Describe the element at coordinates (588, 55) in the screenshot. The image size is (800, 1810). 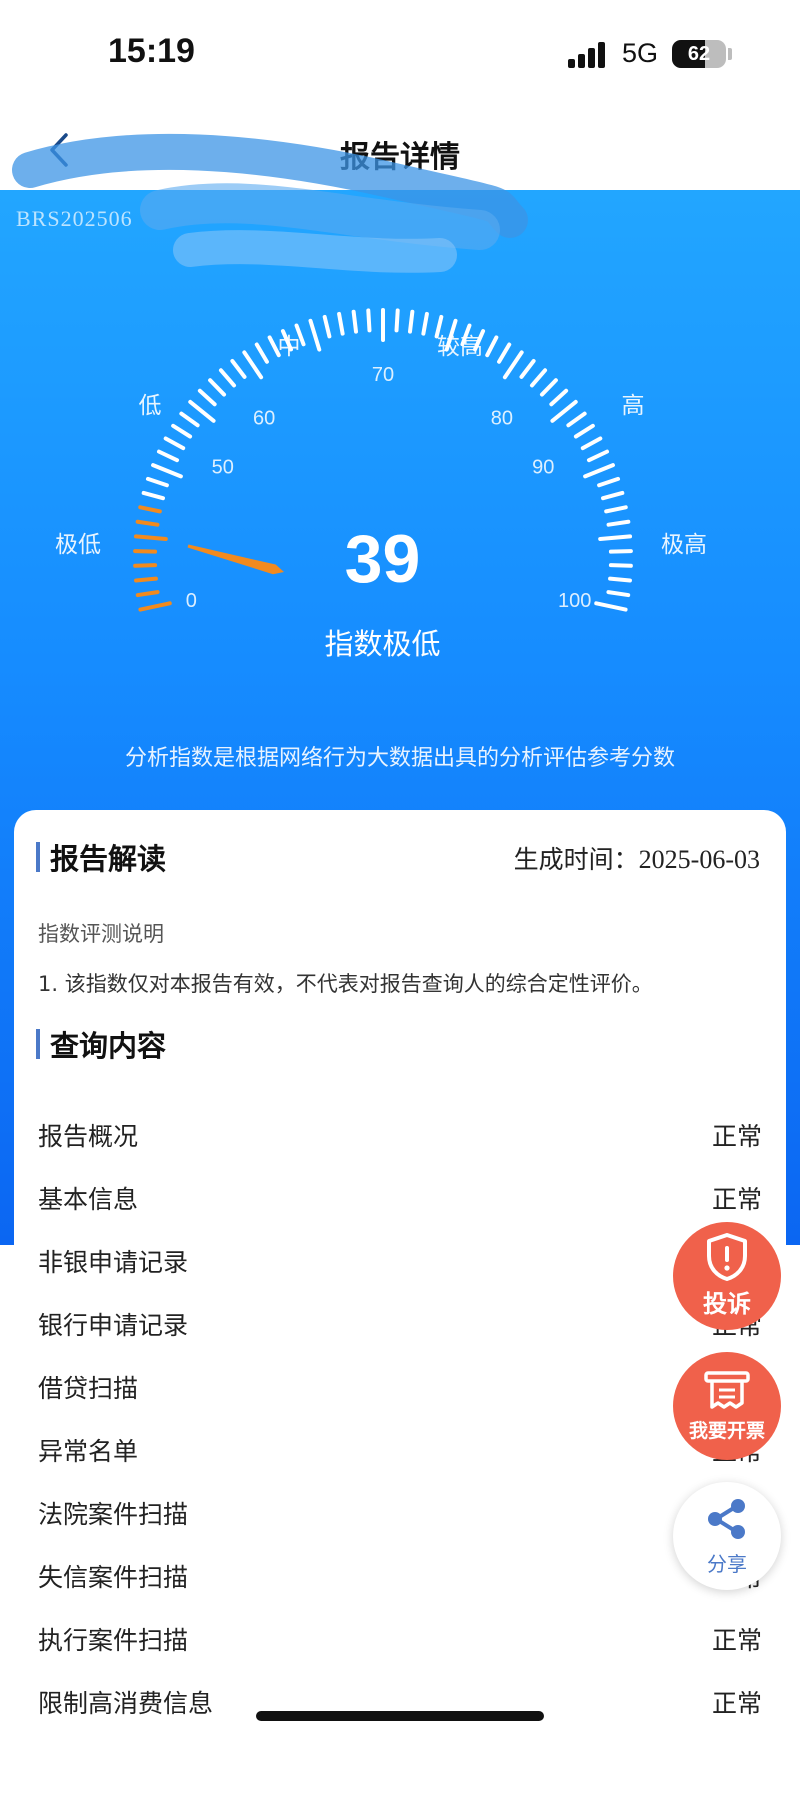
I see `signal-icon` at that location.